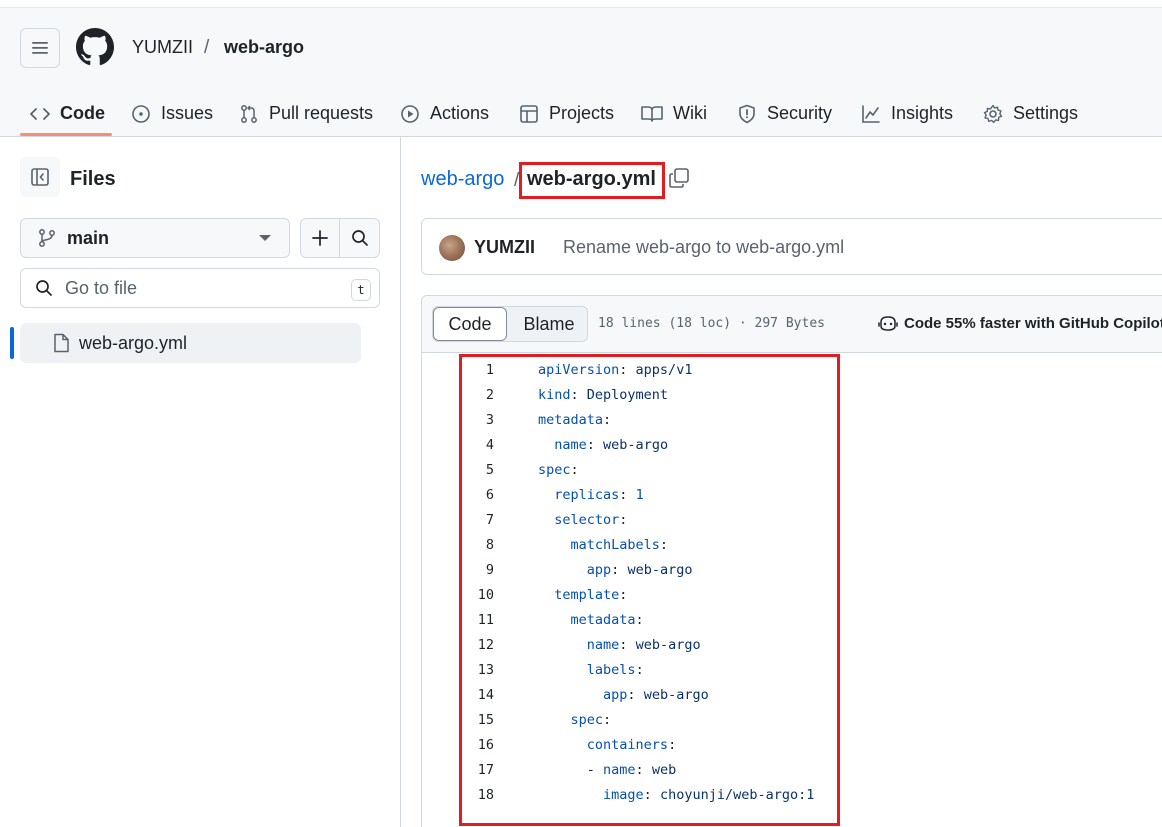 The image size is (1162, 827). Describe the element at coordinates (1046, 113) in the screenshot. I see `tab-settings-label: Settings` at that location.